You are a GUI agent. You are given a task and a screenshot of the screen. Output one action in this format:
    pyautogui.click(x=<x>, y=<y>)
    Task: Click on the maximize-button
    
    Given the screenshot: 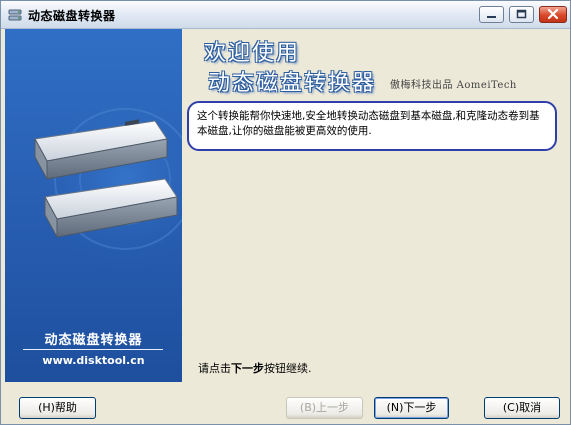 What is the action you would take?
    pyautogui.click(x=521, y=14)
    